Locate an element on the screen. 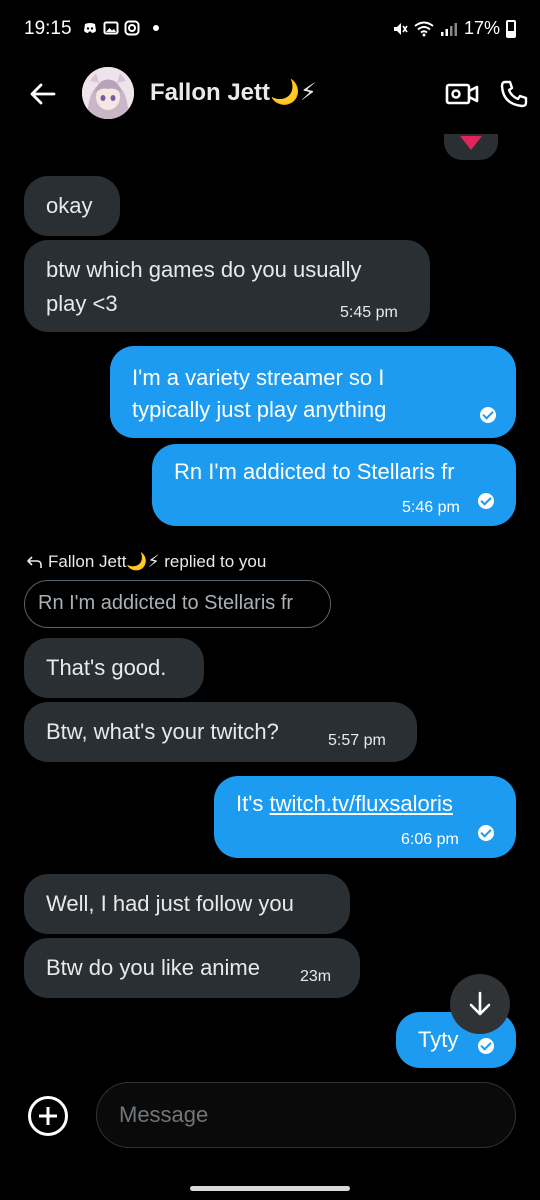 This screenshot has height=1200, width=540. message-composer is located at coordinates (270, 1116).